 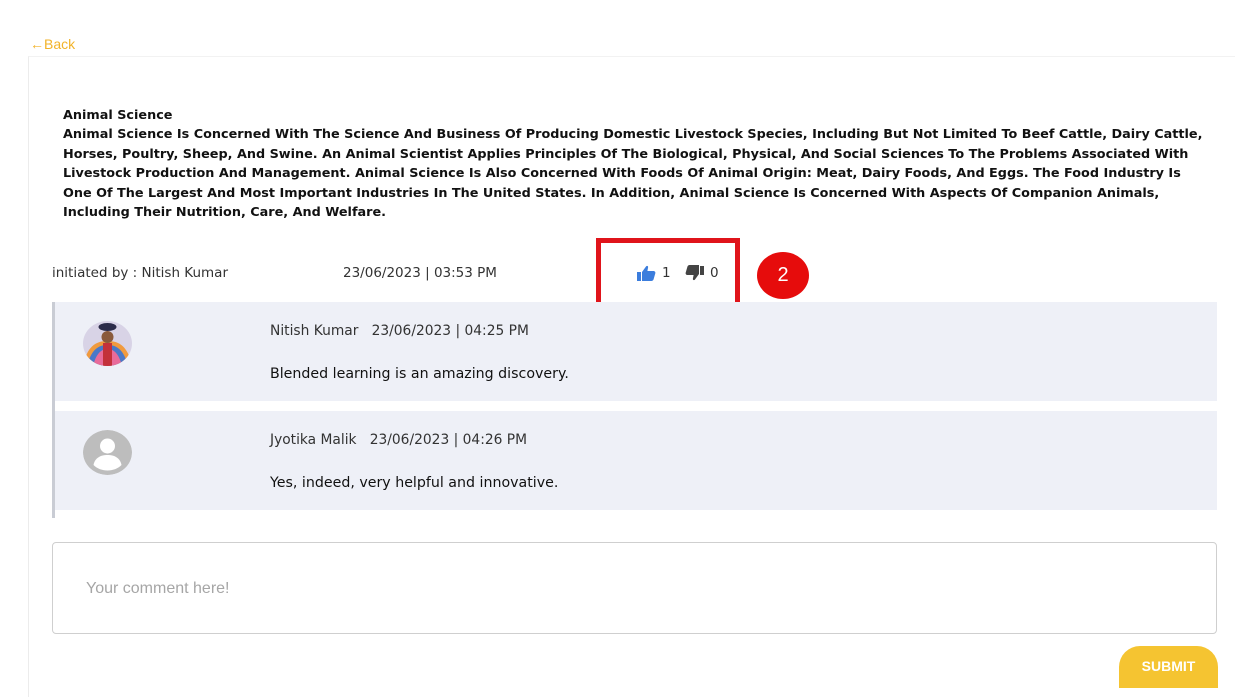 I want to click on comment-datetime: 23/06/2023 | 04:25 PM, so click(x=450, y=331).